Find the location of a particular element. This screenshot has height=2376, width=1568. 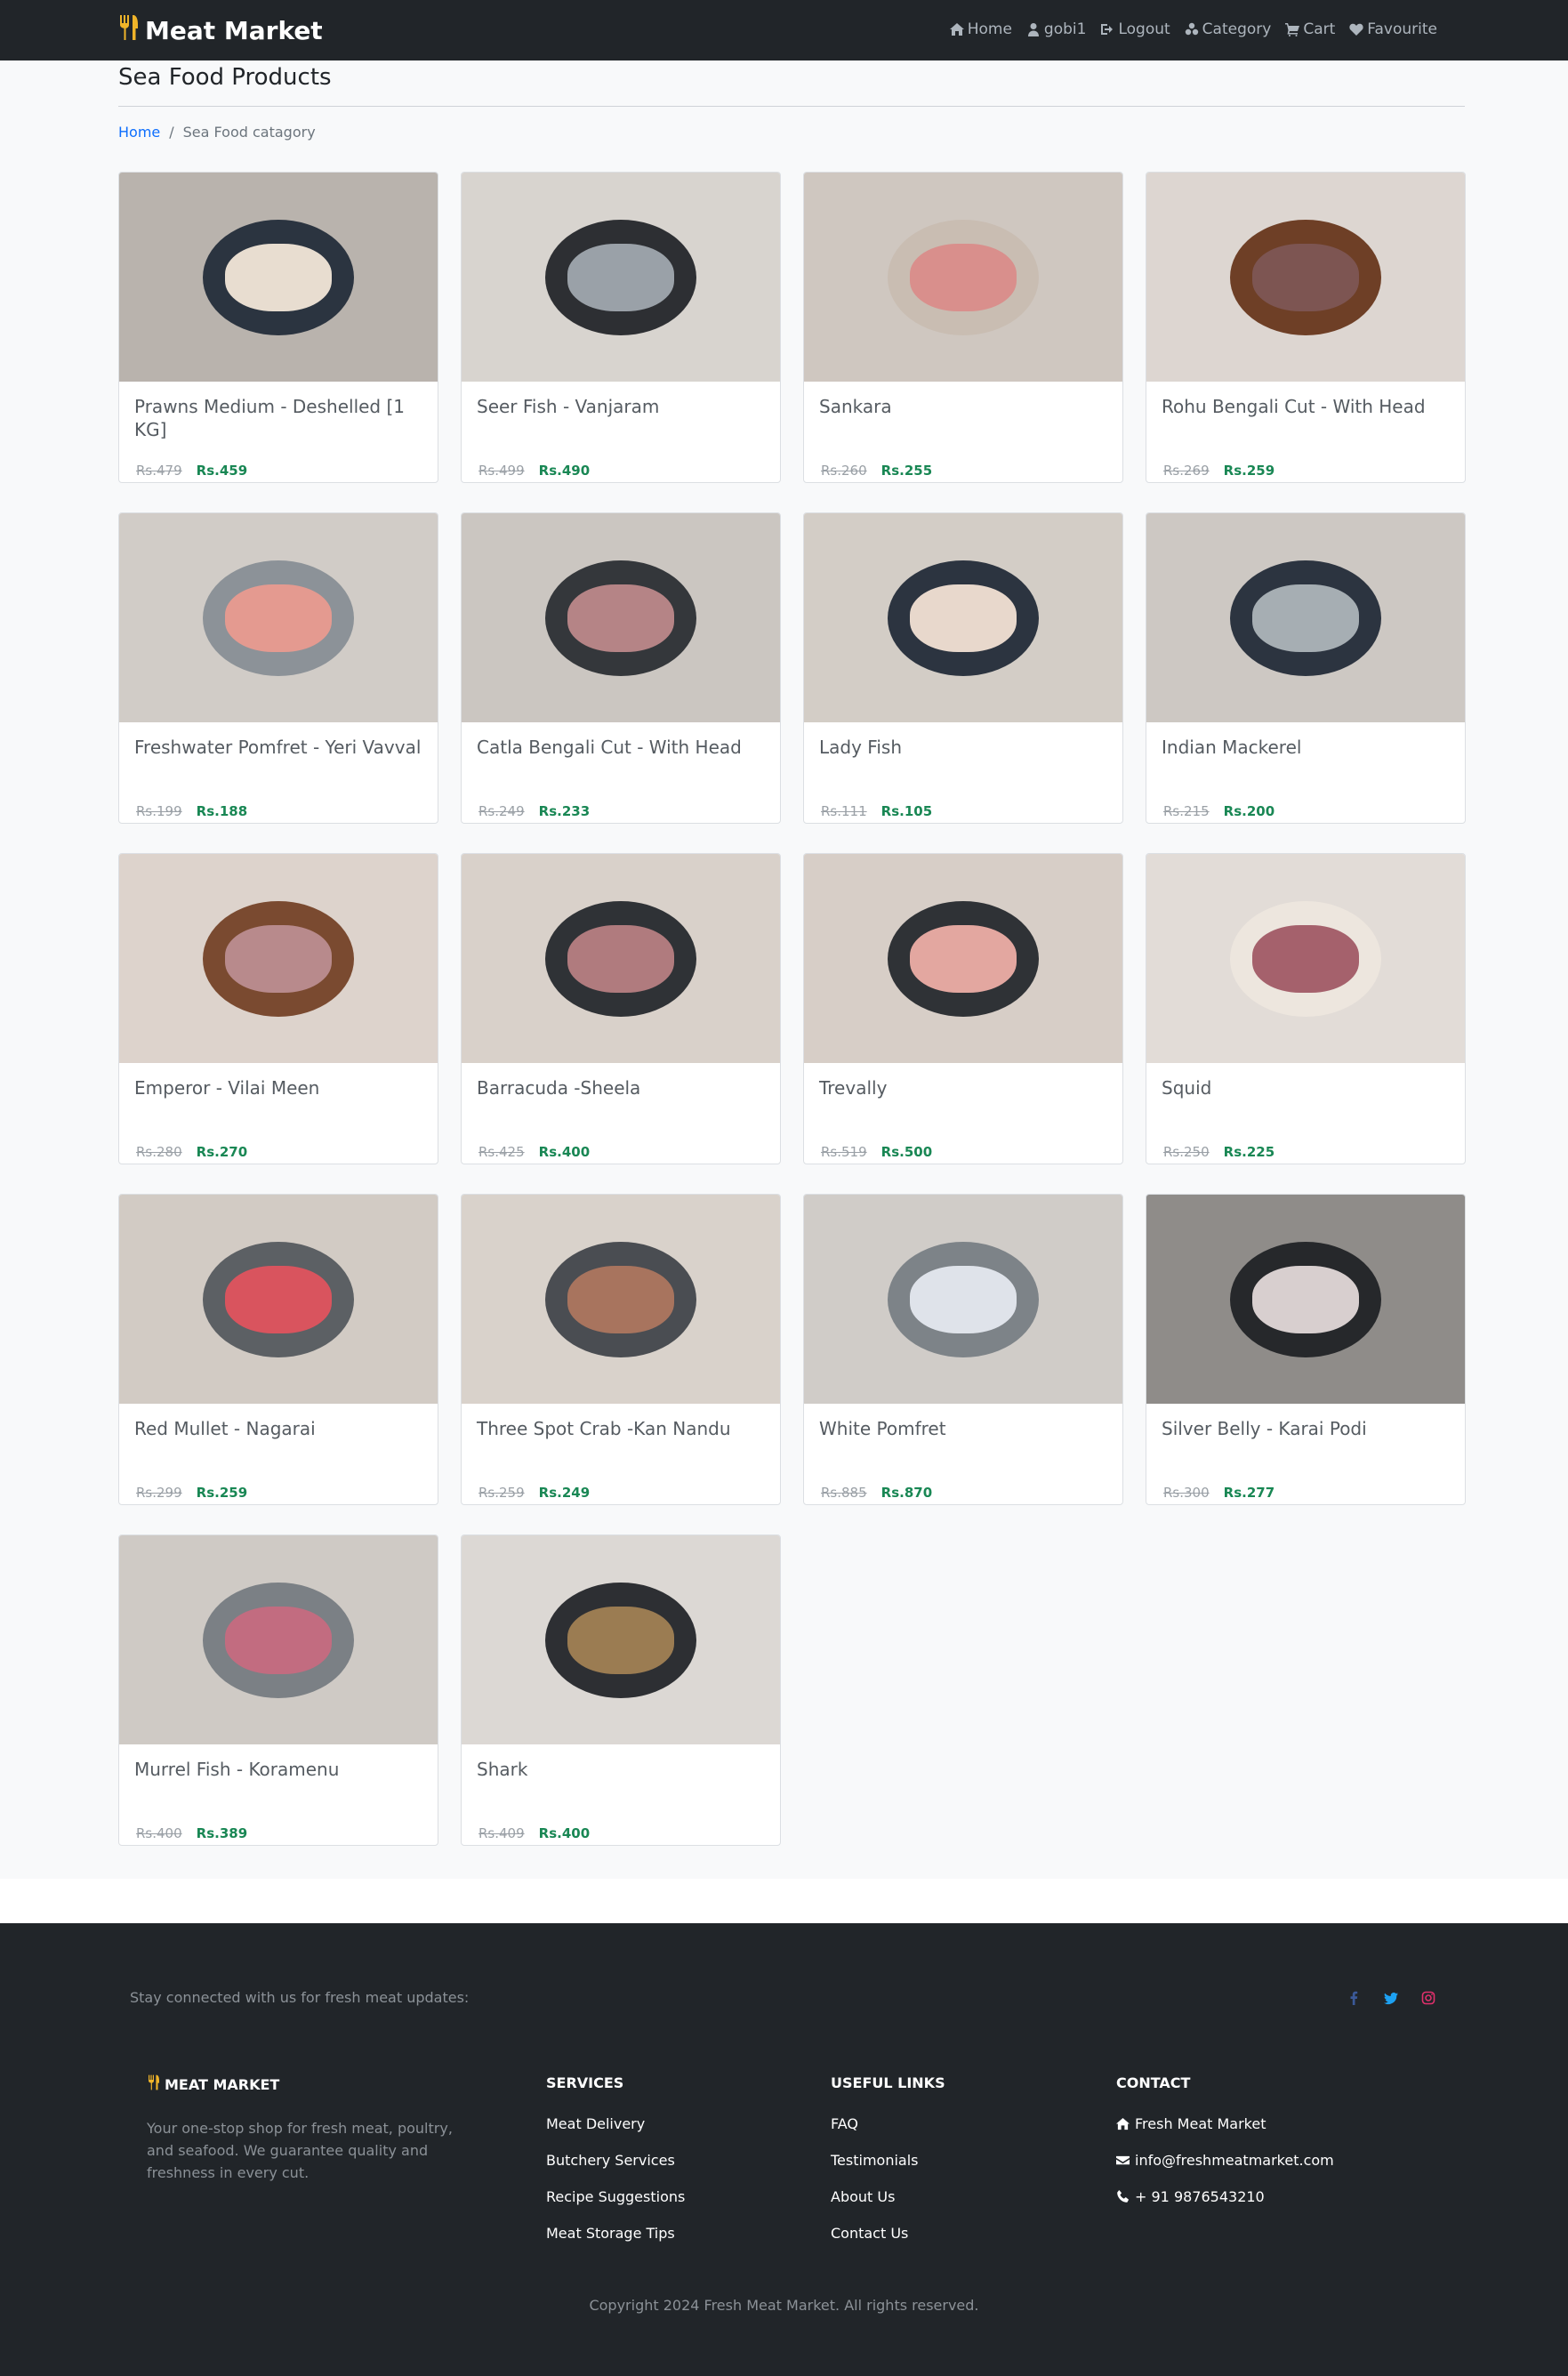

product-card: Trevally Rs.519 Rs.500 is located at coordinates (963, 1008).